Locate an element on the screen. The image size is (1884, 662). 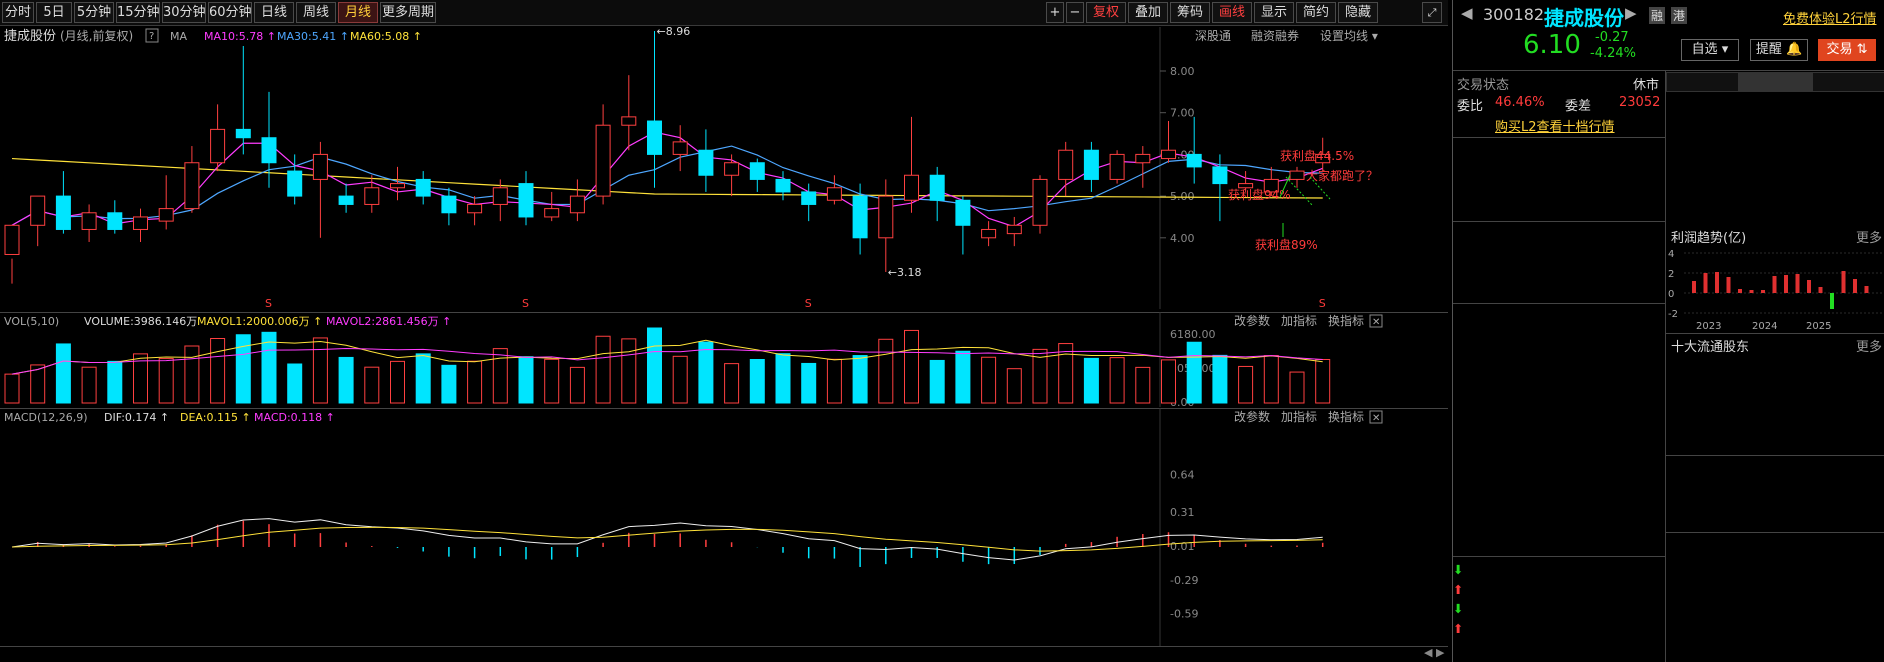
fullscreen-icon: ⤢ is located at coordinates (1432, 12).